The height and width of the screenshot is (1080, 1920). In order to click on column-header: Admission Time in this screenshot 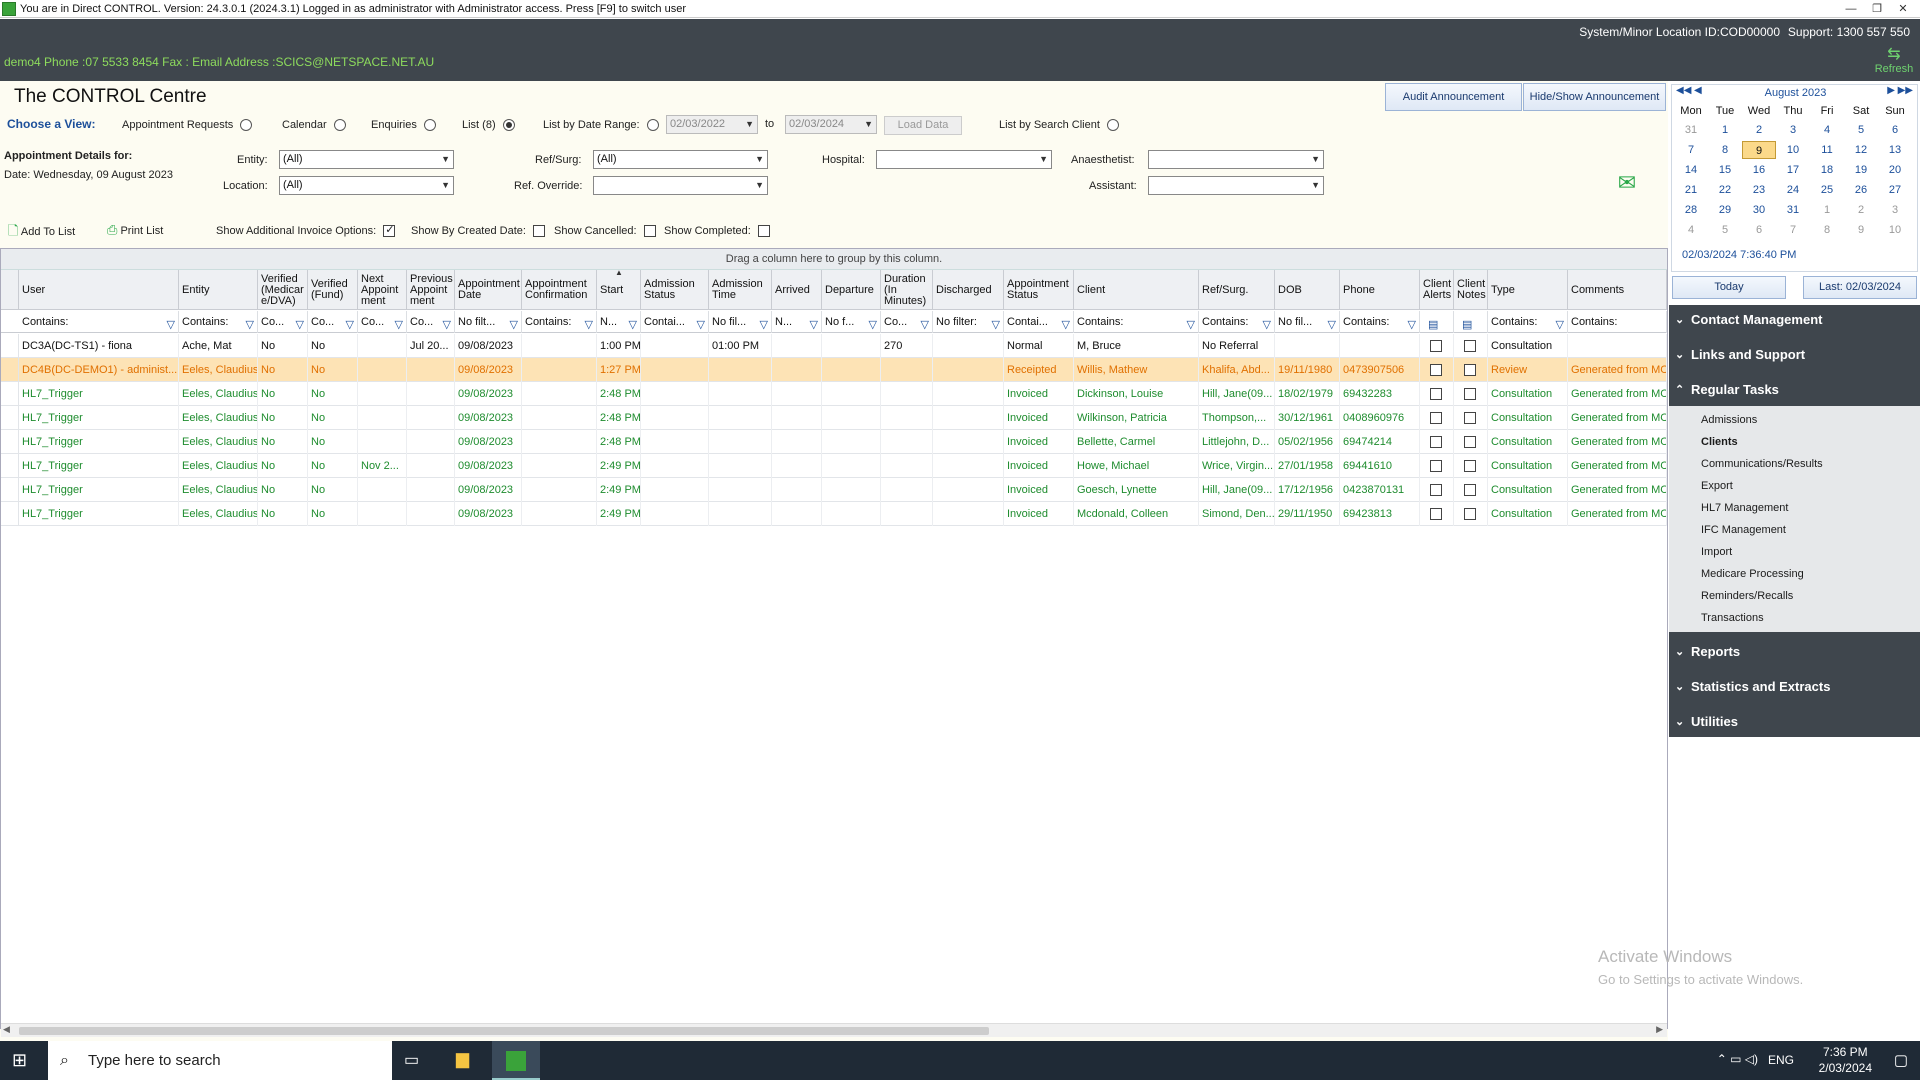, I will do `click(740, 290)`.